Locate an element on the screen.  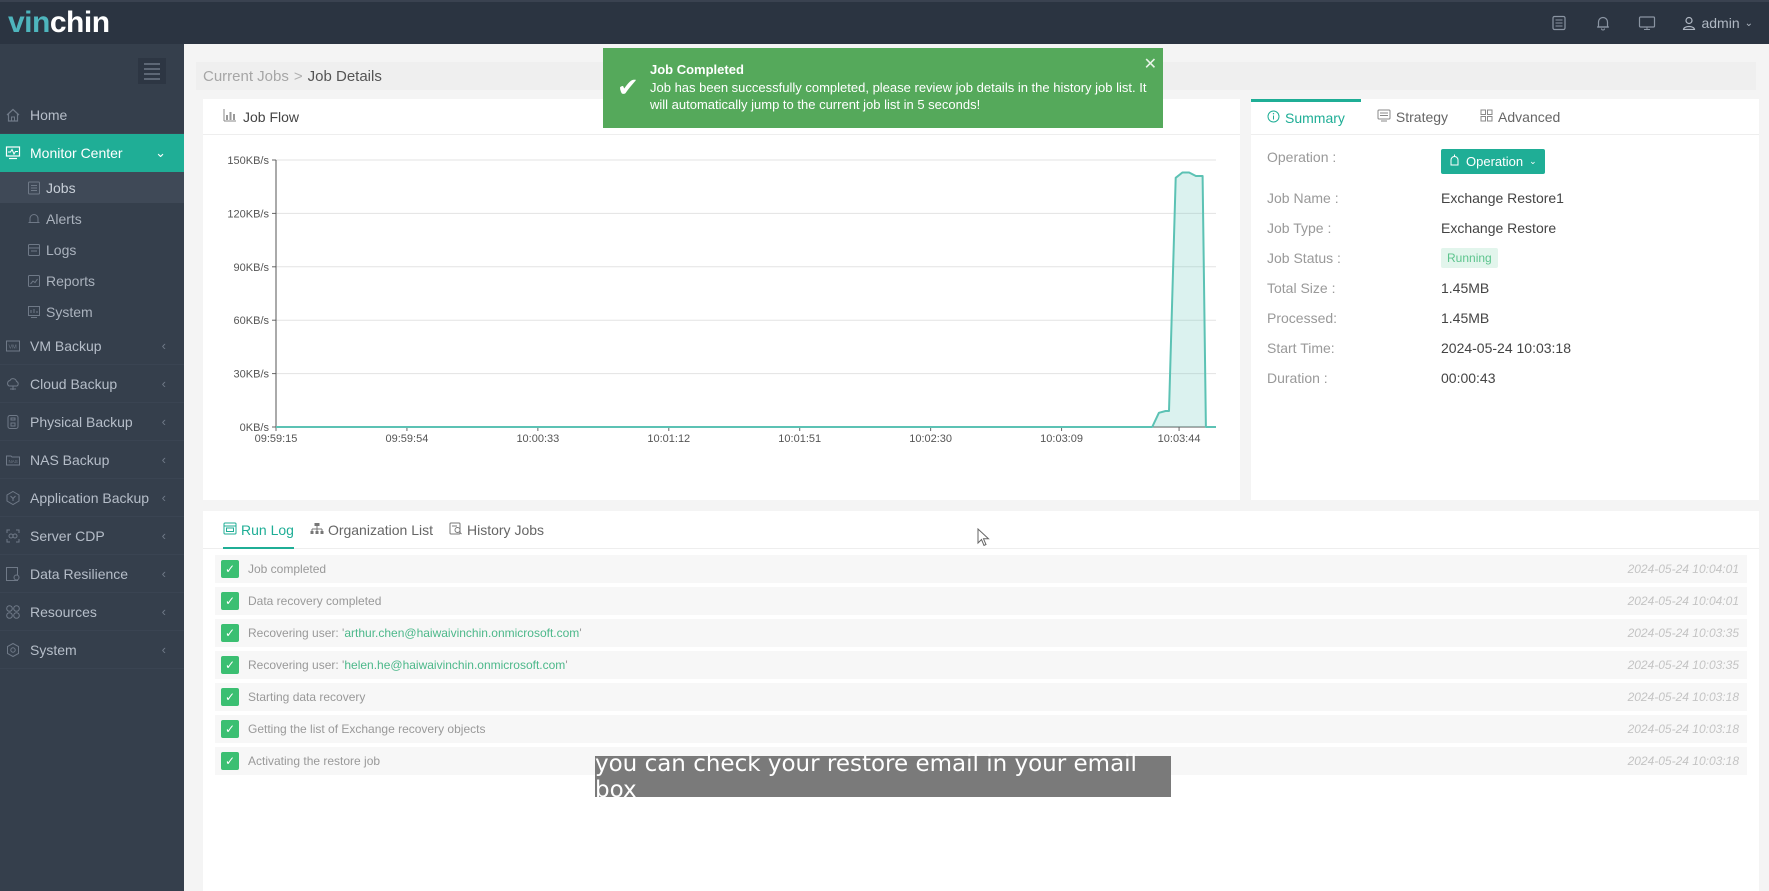
y-tick-label: 90KB/s is located at coordinates (252, 268).